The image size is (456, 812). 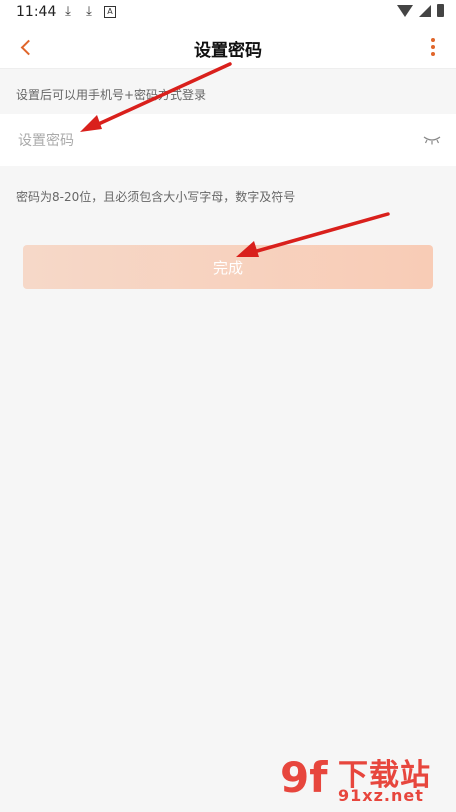 What do you see at coordinates (365, 778) in the screenshot?
I see `site-watermark: 9f 下载站 91xz.net` at bounding box center [365, 778].